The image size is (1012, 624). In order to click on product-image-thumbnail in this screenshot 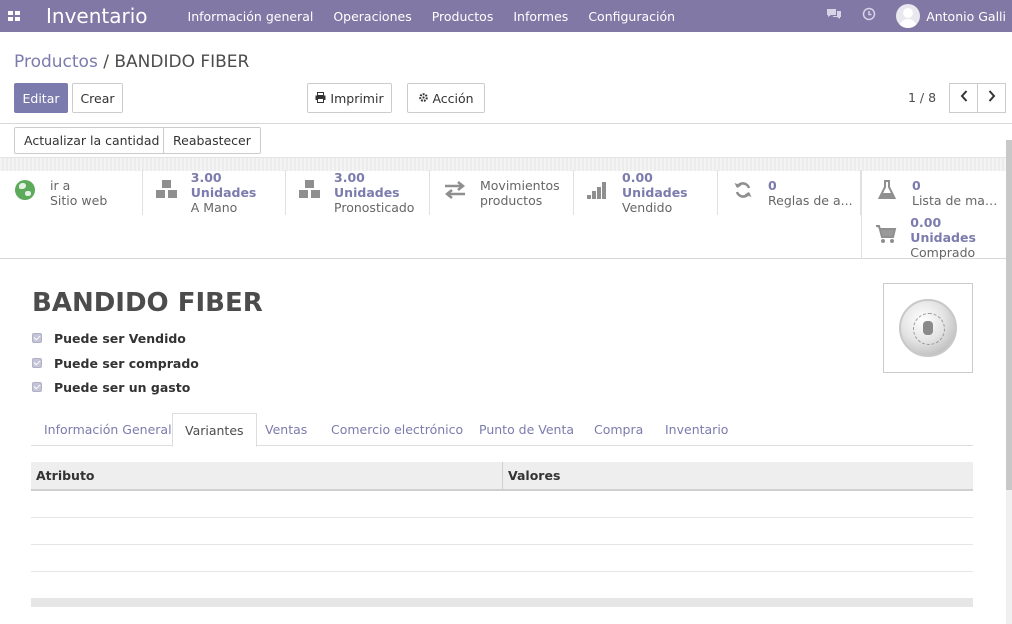, I will do `click(928, 328)`.